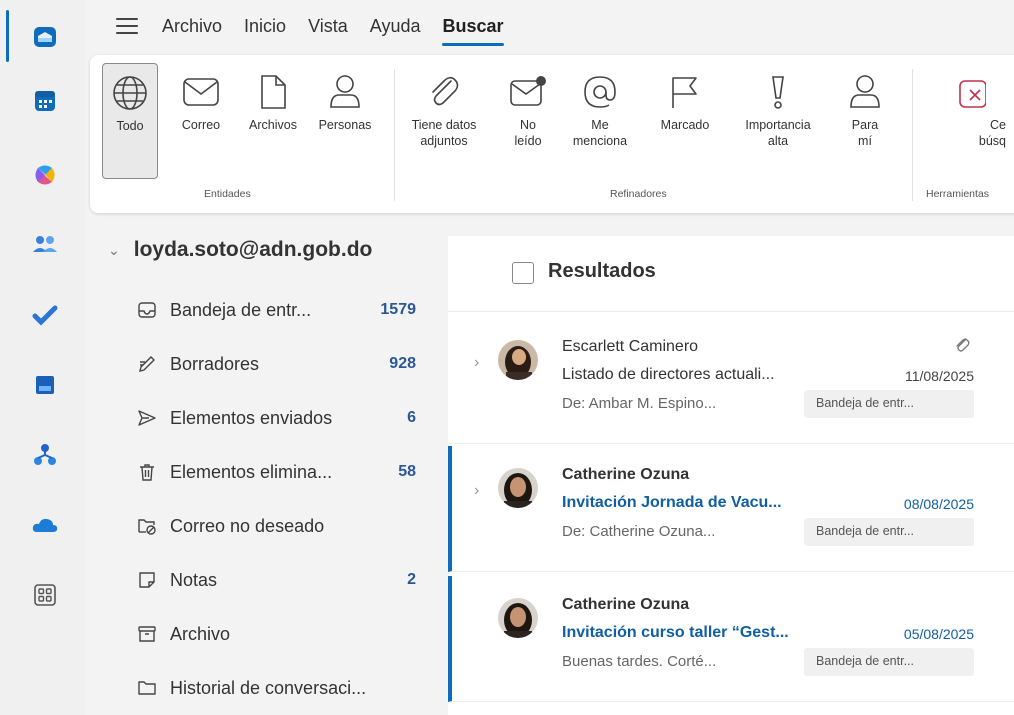 This screenshot has width=1014, height=715. I want to click on message-date: 05/08/2025, so click(938, 634).